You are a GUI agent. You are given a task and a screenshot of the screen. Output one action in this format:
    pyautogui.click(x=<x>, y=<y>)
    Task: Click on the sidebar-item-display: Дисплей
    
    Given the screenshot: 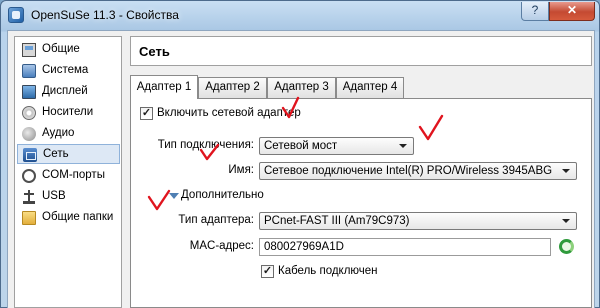 What is the action you would take?
    pyautogui.click(x=68, y=92)
    